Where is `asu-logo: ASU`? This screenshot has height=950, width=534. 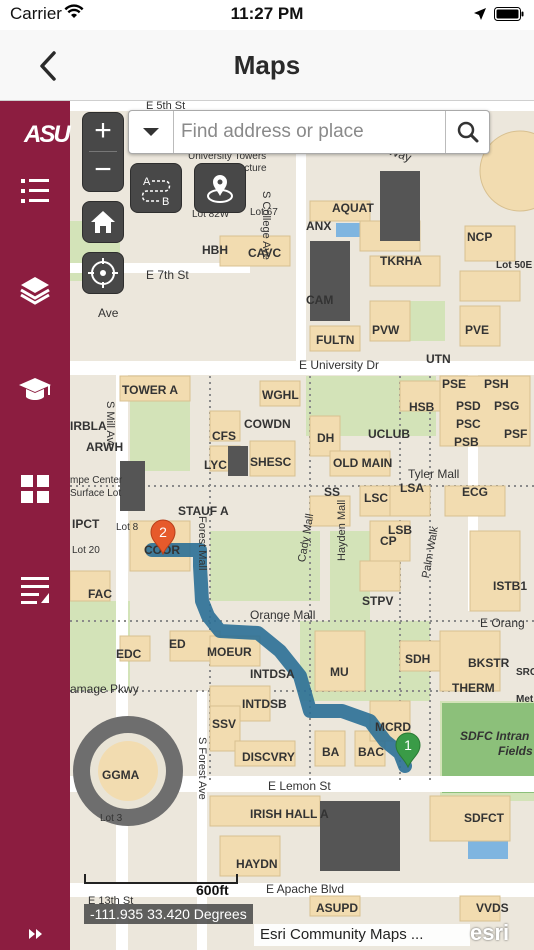 asu-logo: ASU is located at coordinates (47, 134).